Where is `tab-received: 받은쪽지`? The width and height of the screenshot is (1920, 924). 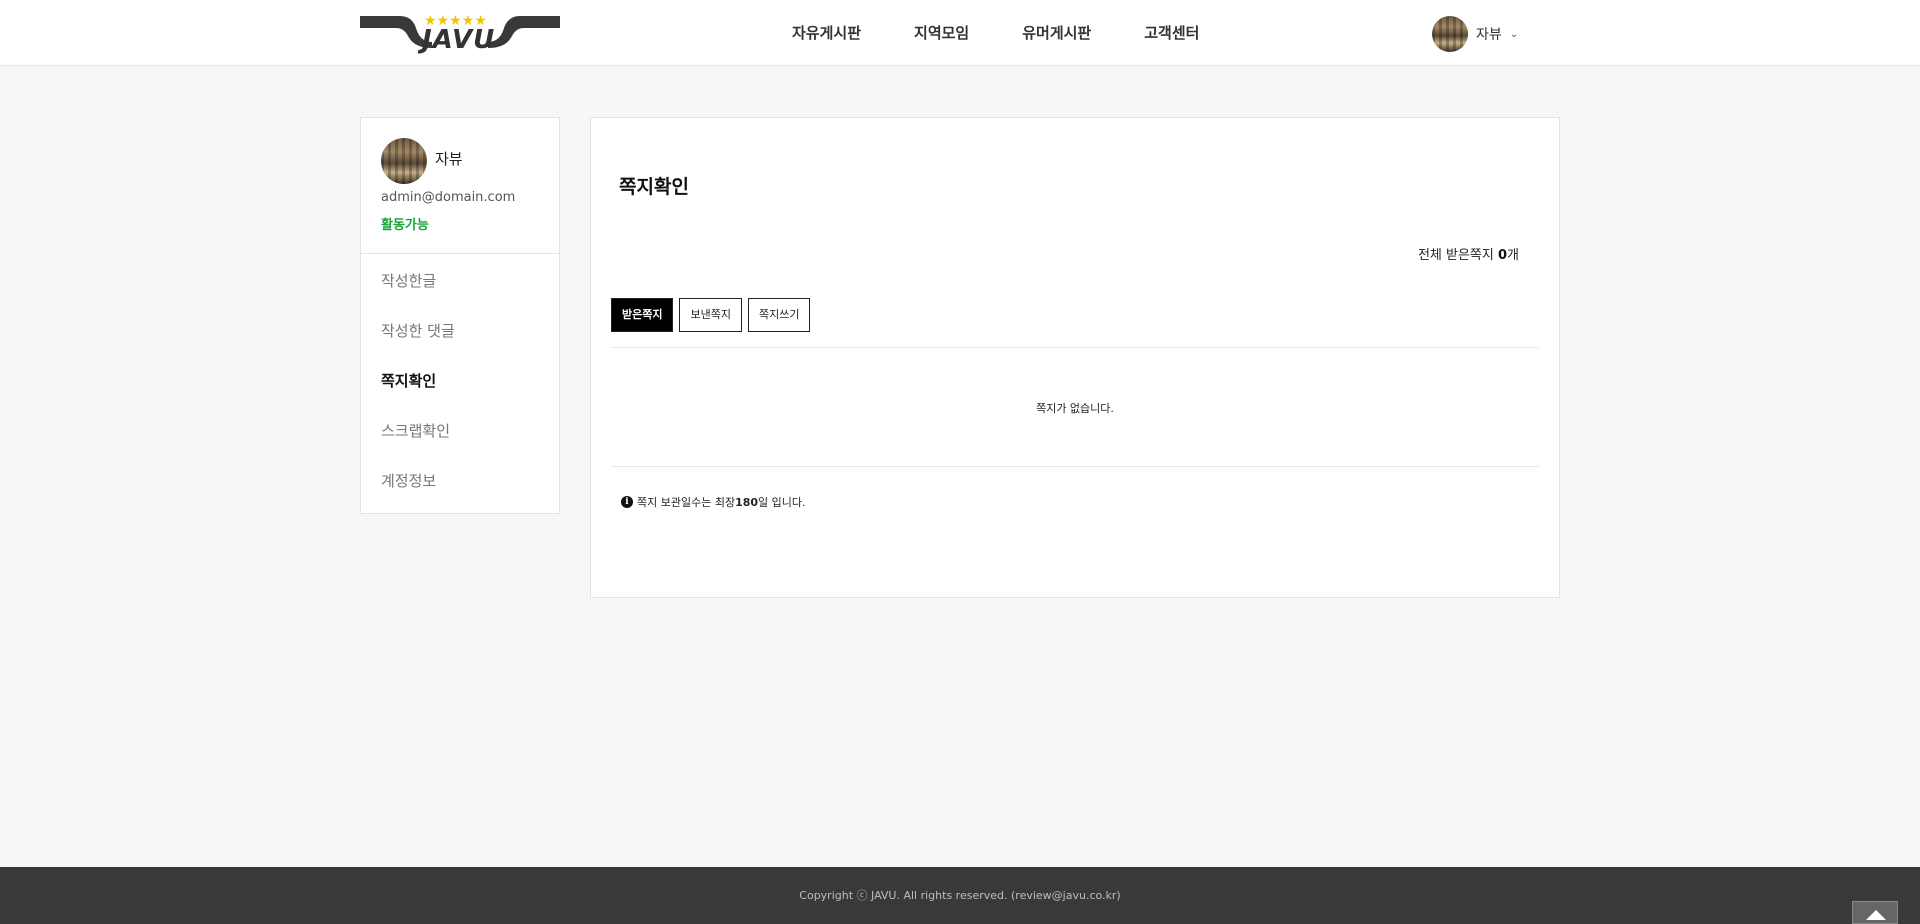
tab-received: 받은쪽지 is located at coordinates (642, 315).